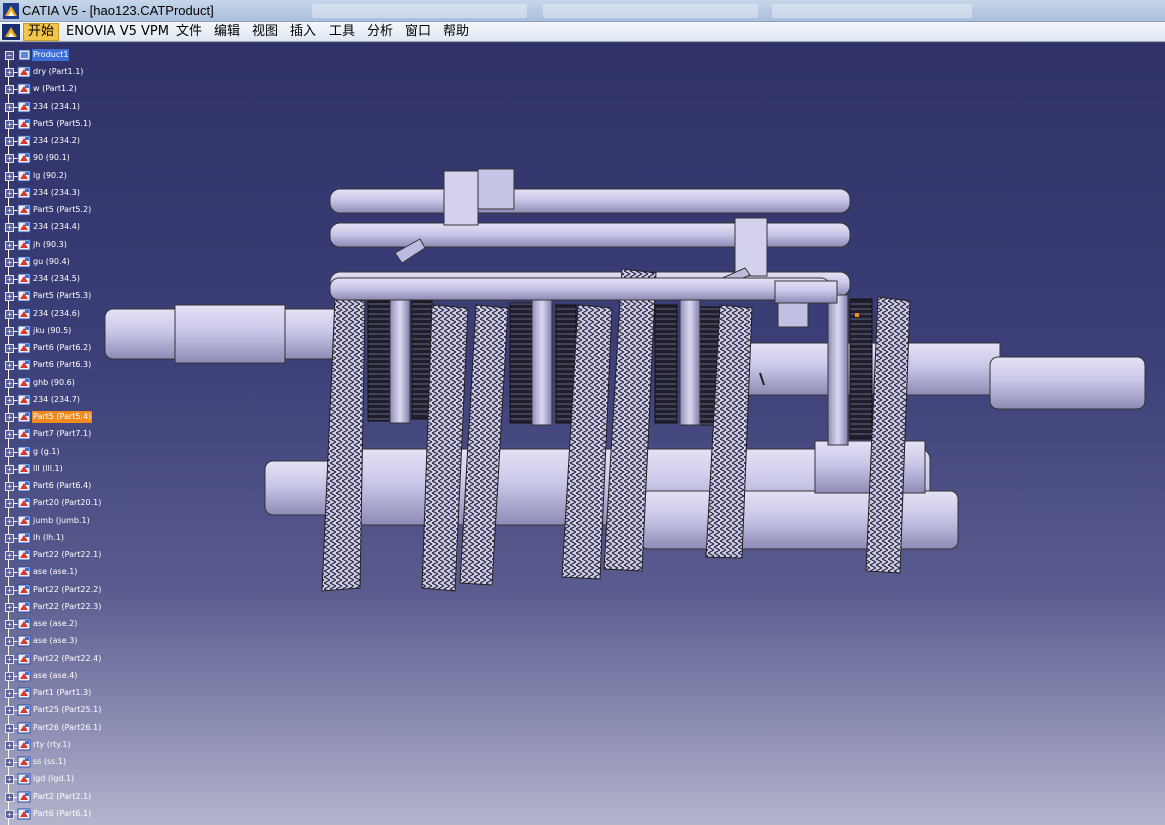 Image resolution: width=1165 pixels, height=825 pixels. What do you see at coordinates (41, 32) in the screenshot?
I see `menu-start: 开始` at bounding box center [41, 32].